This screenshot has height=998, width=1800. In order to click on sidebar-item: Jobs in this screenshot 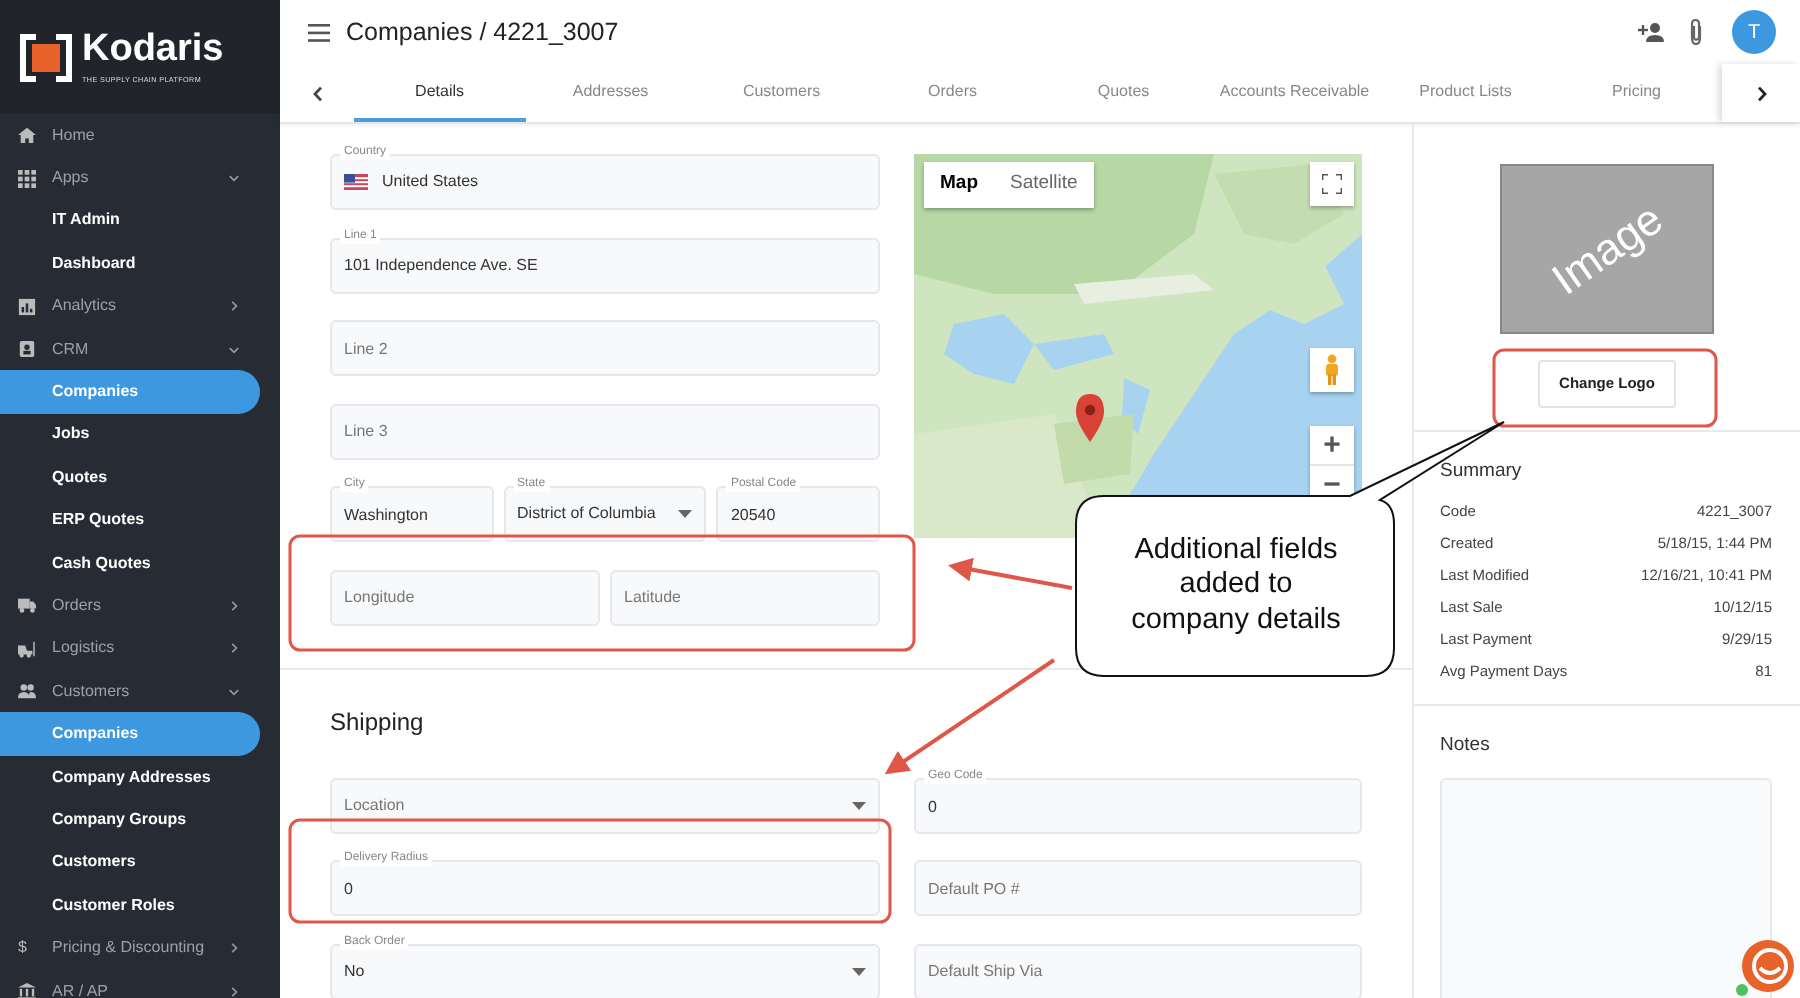, I will do `click(130, 435)`.